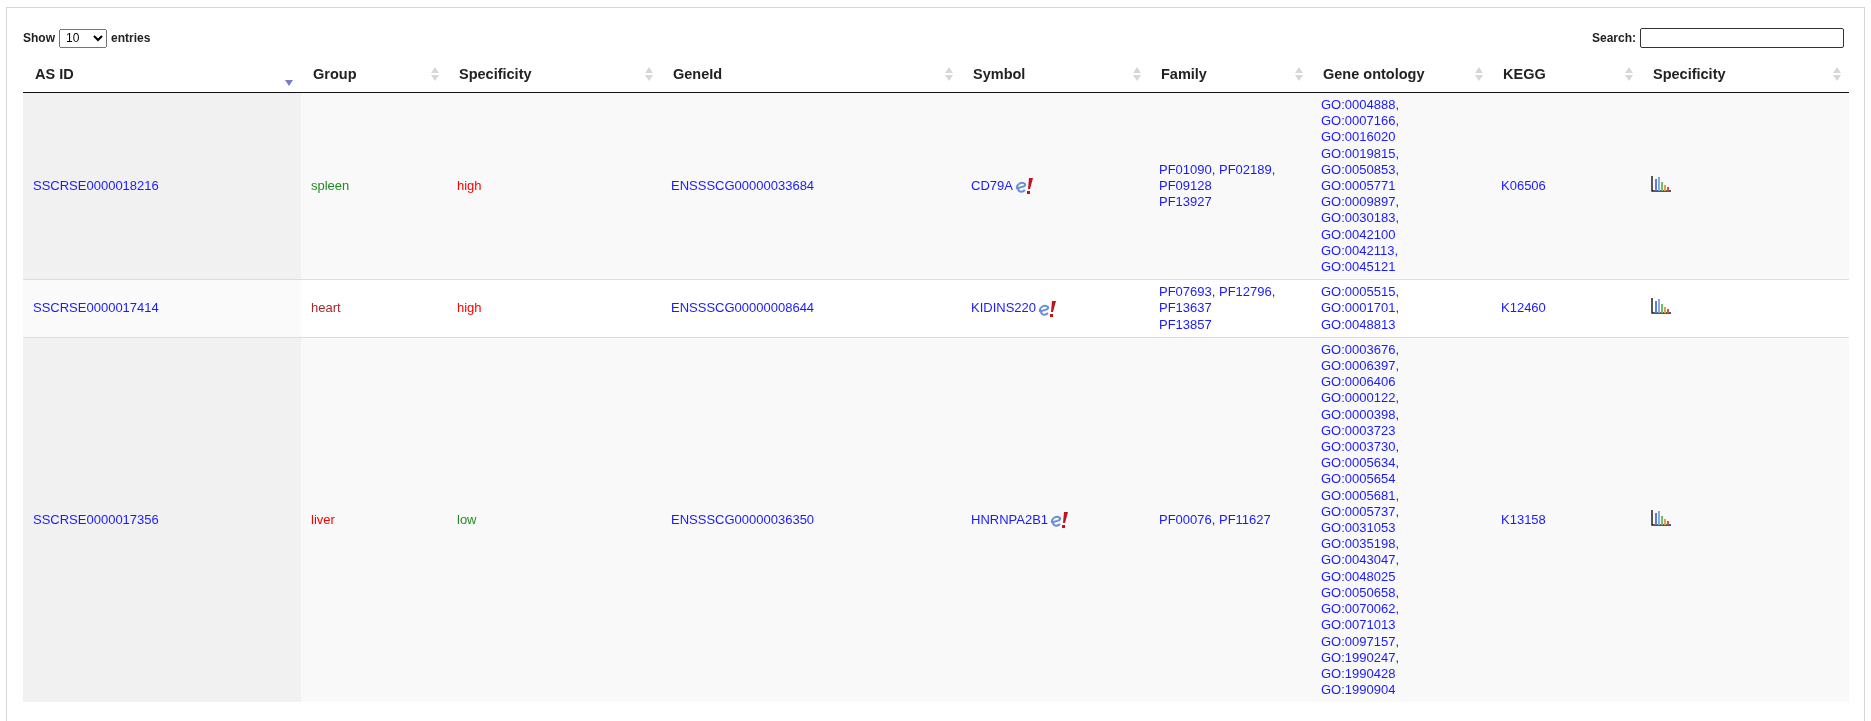 The image size is (1871, 721). Describe the element at coordinates (1358, 382) in the screenshot. I see `gene-ontology-link: GO:0006406` at that location.